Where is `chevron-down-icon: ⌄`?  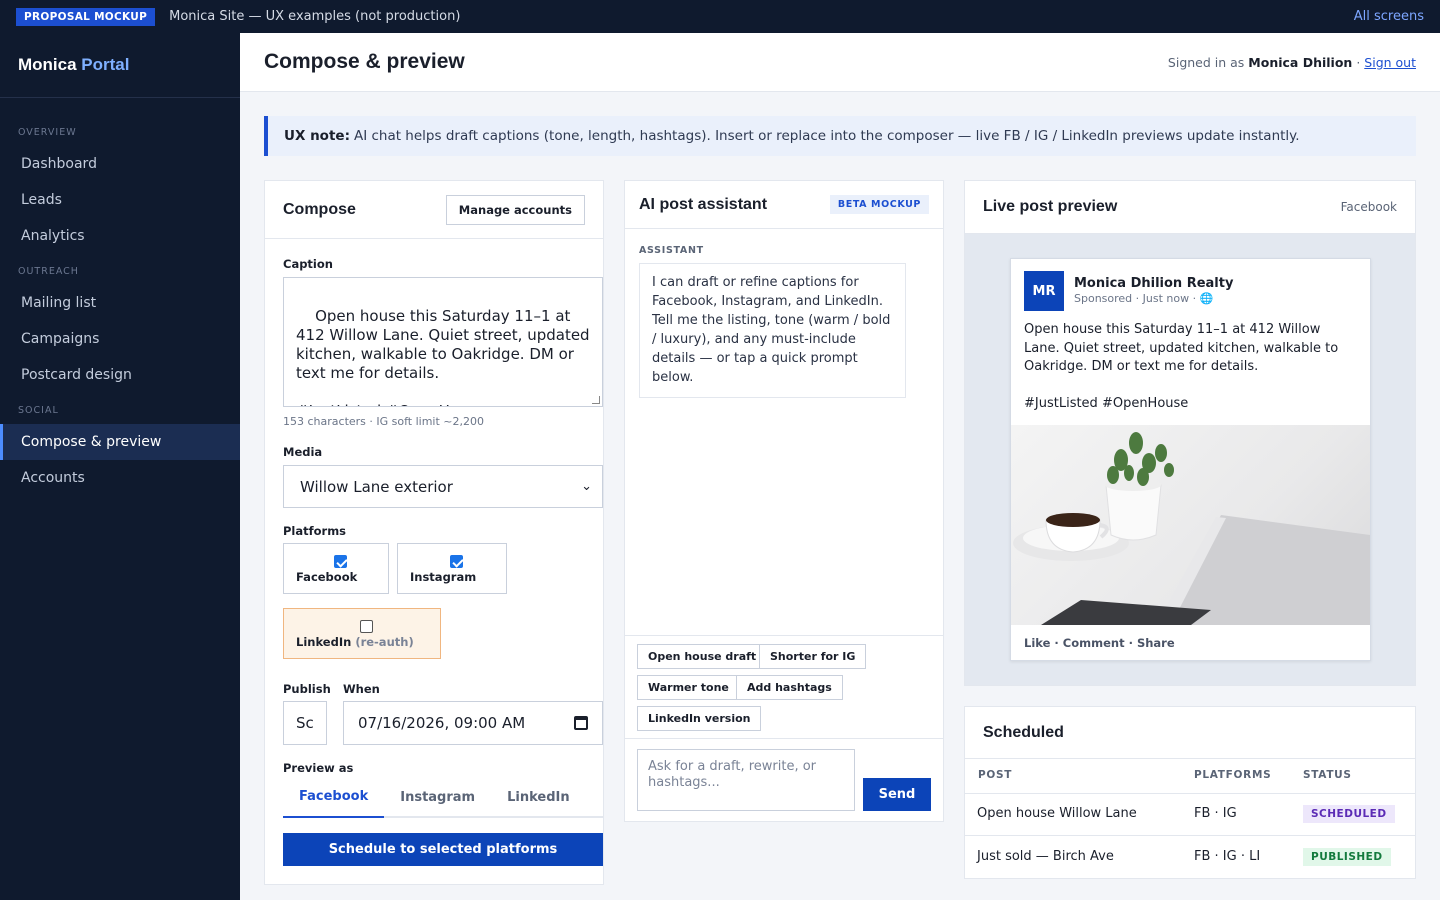
chevron-down-icon: ⌄ is located at coordinates (586, 486).